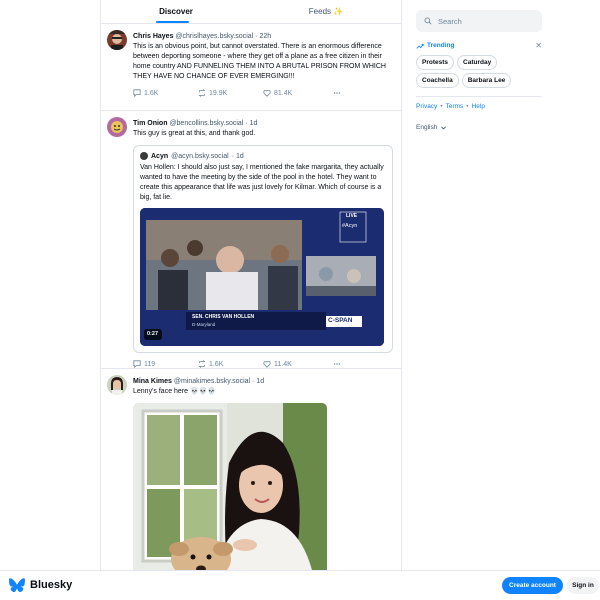 This screenshot has width=600, height=600. Describe the element at coordinates (17, 585) in the screenshot. I see `butterfly-logo-icon` at that location.